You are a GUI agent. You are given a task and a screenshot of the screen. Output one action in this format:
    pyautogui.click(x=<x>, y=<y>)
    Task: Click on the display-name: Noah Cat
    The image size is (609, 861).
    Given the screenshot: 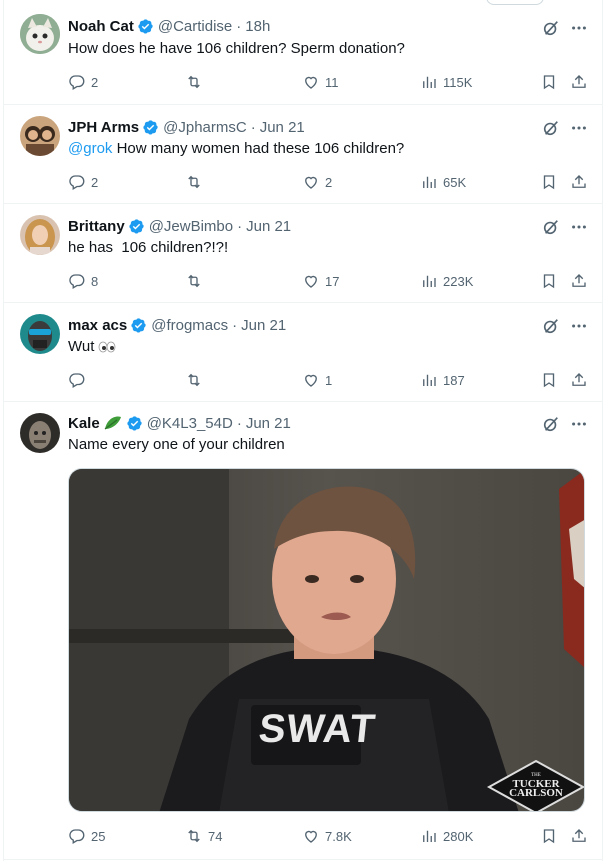 What is the action you would take?
    pyautogui.click(x=101, y=26)
    